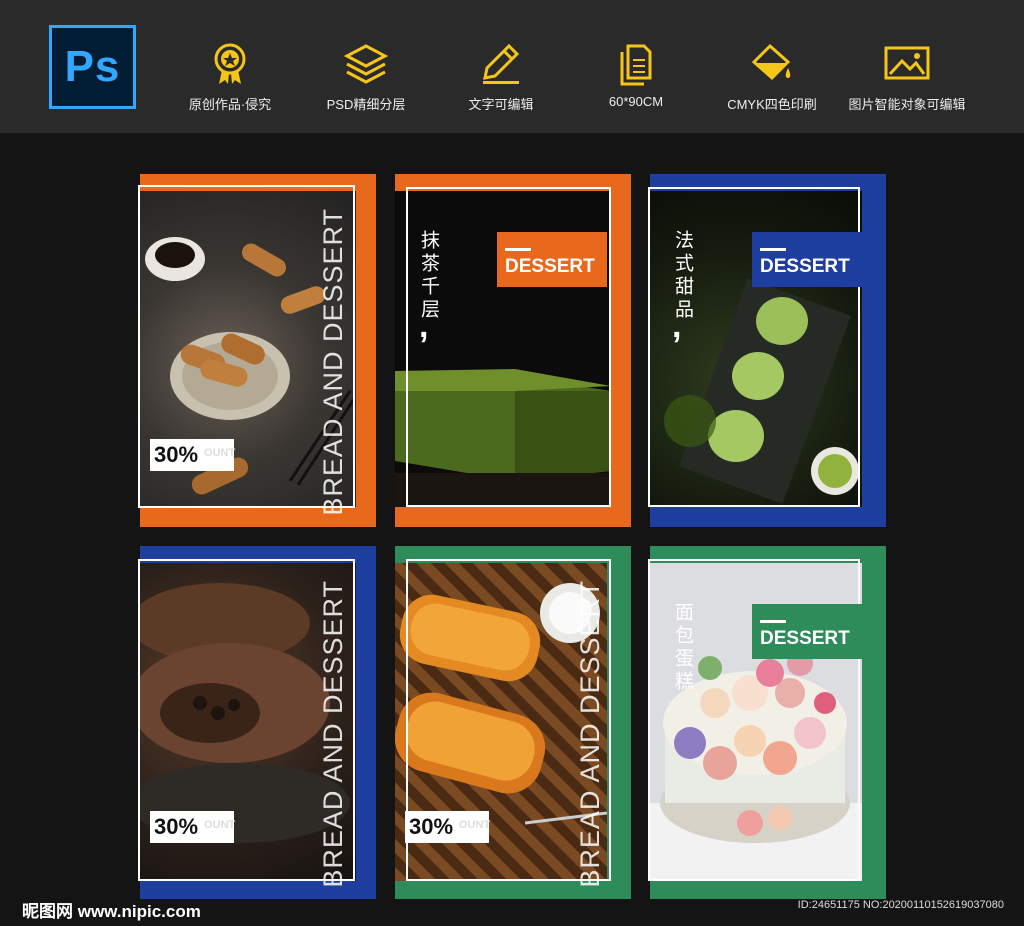 Image resolution: width=1024 pixels, height=926 pixels. I want to click on poster-card-6: 面包蛋糕 DESSERT, so click(767, 722).